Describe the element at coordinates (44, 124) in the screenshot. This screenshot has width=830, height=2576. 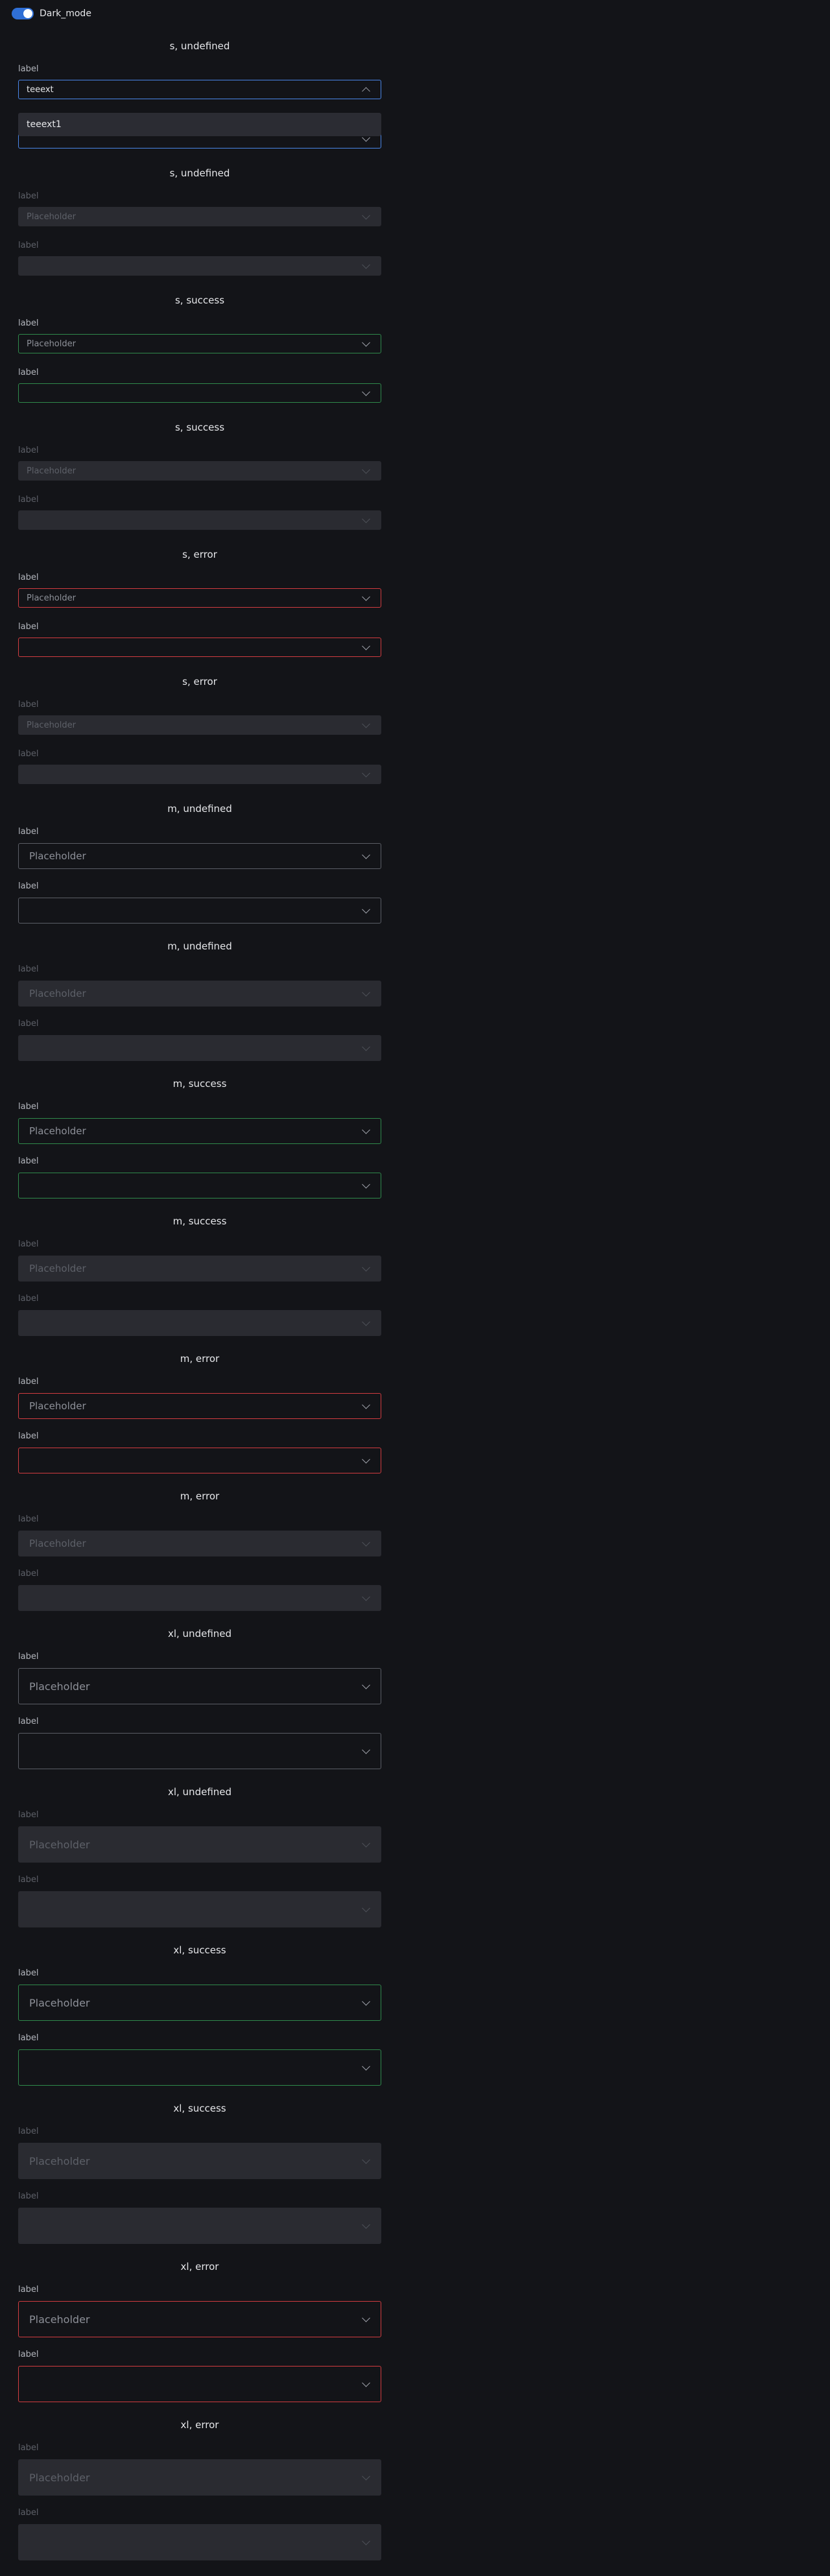
I see `dropdown-option-label: teeext1` at that location.